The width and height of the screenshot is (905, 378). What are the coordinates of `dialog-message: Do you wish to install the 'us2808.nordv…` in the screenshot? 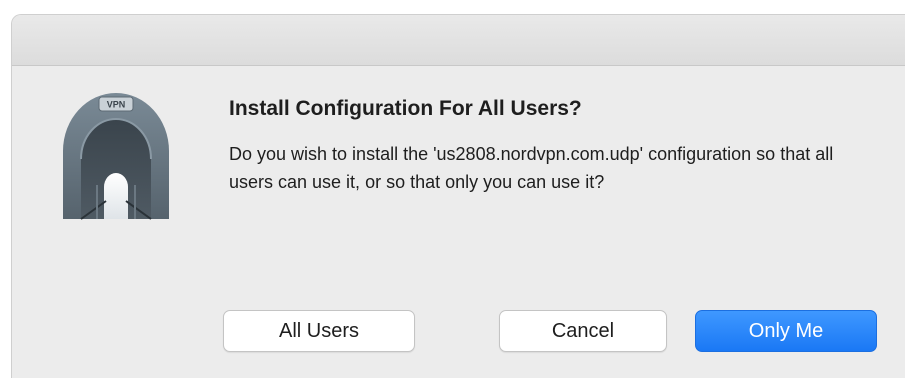 It's located at (531, 168).